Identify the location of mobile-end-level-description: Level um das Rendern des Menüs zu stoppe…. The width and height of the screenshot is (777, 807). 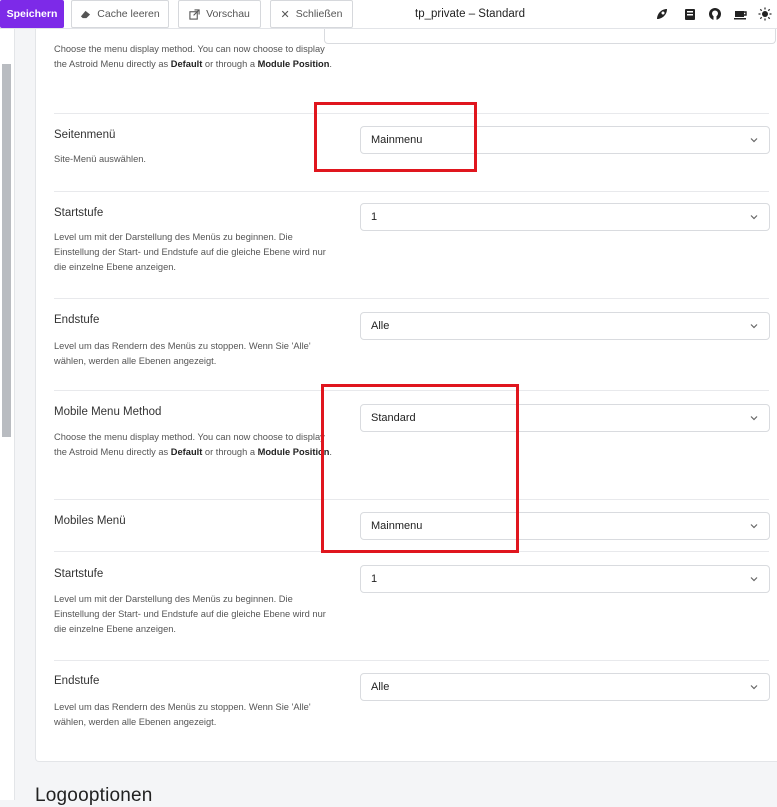
(182, 714).